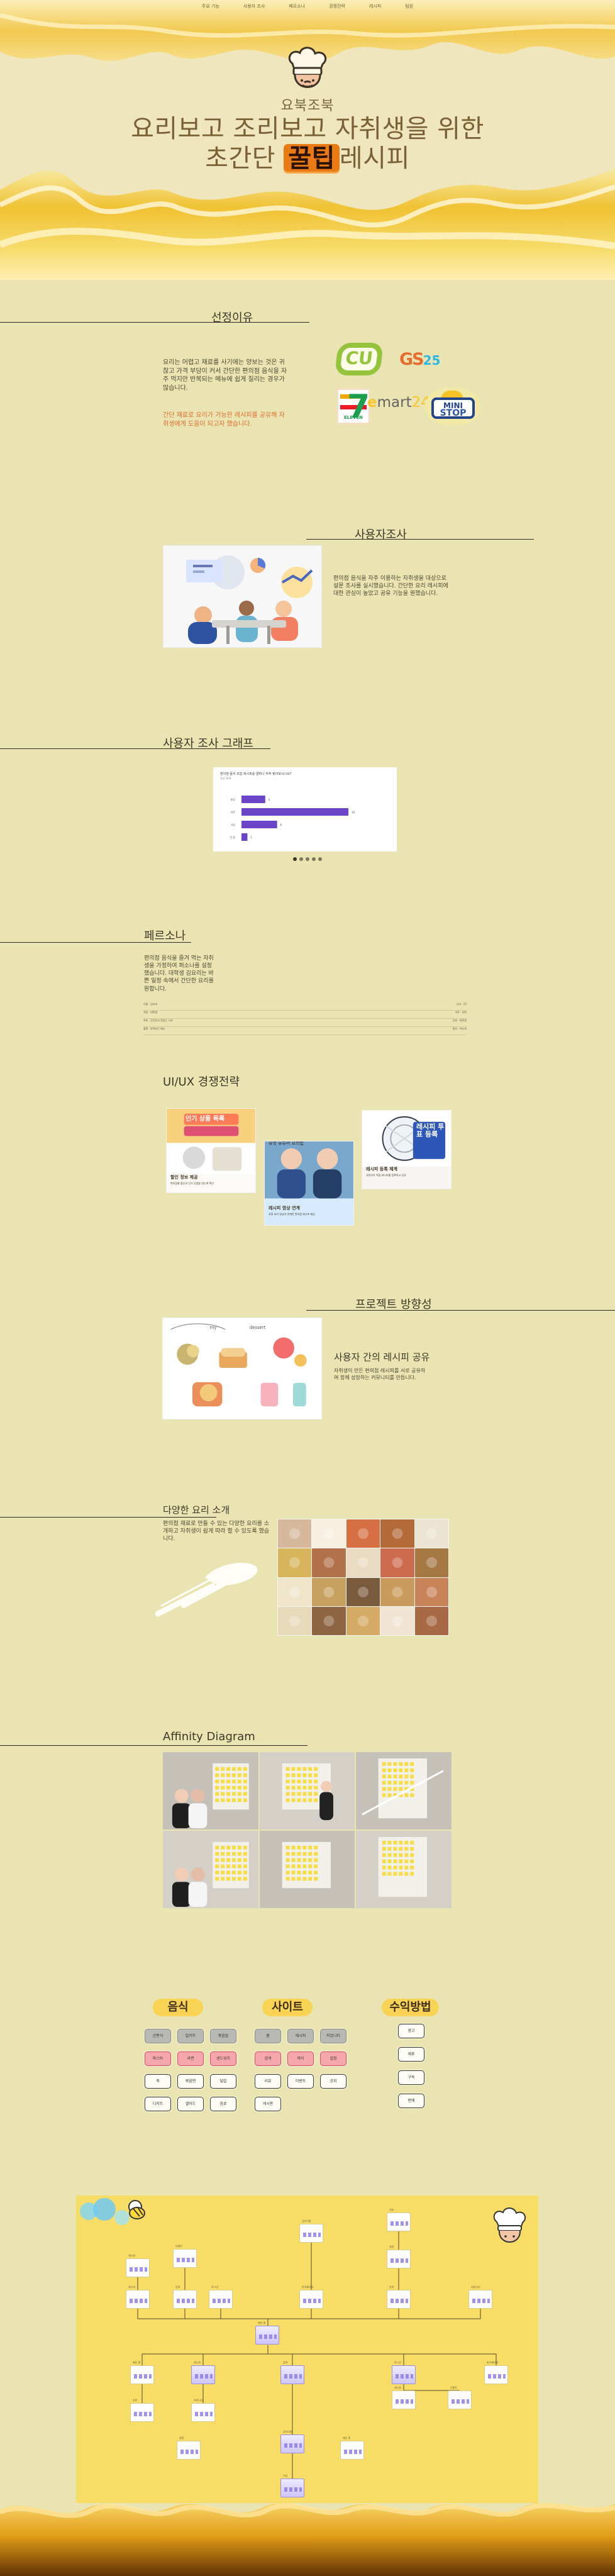 The width and height of the screenshot is (615, 2576). What do you see at coordinates (223, 2036) in the screenshot?
I see `food-tag: 볶음밥` at bounding box center [223, 2036].